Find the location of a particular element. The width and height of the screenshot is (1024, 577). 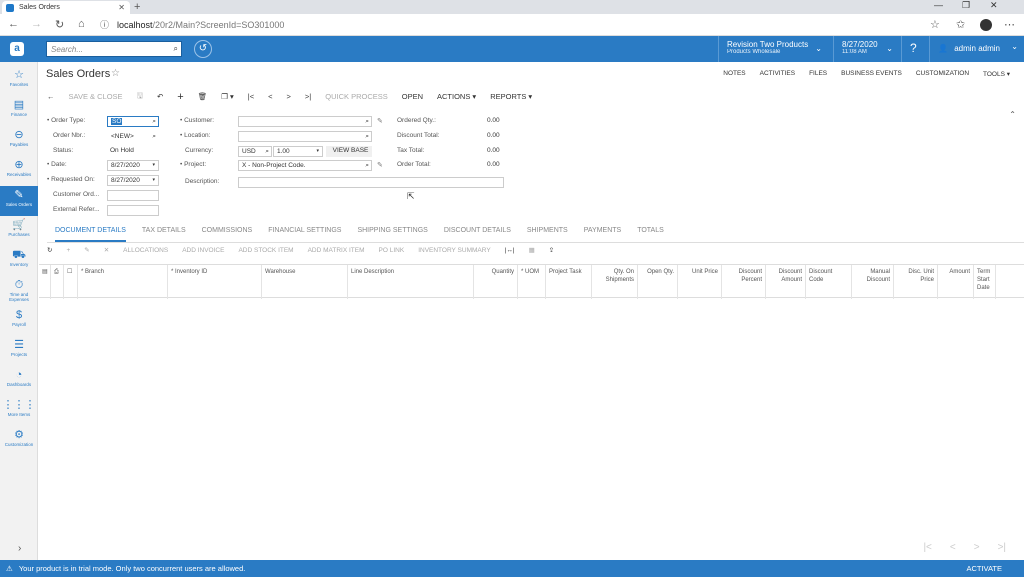

sidebar-item-projects: ☰ Projects is located at coordinates (19, 351).